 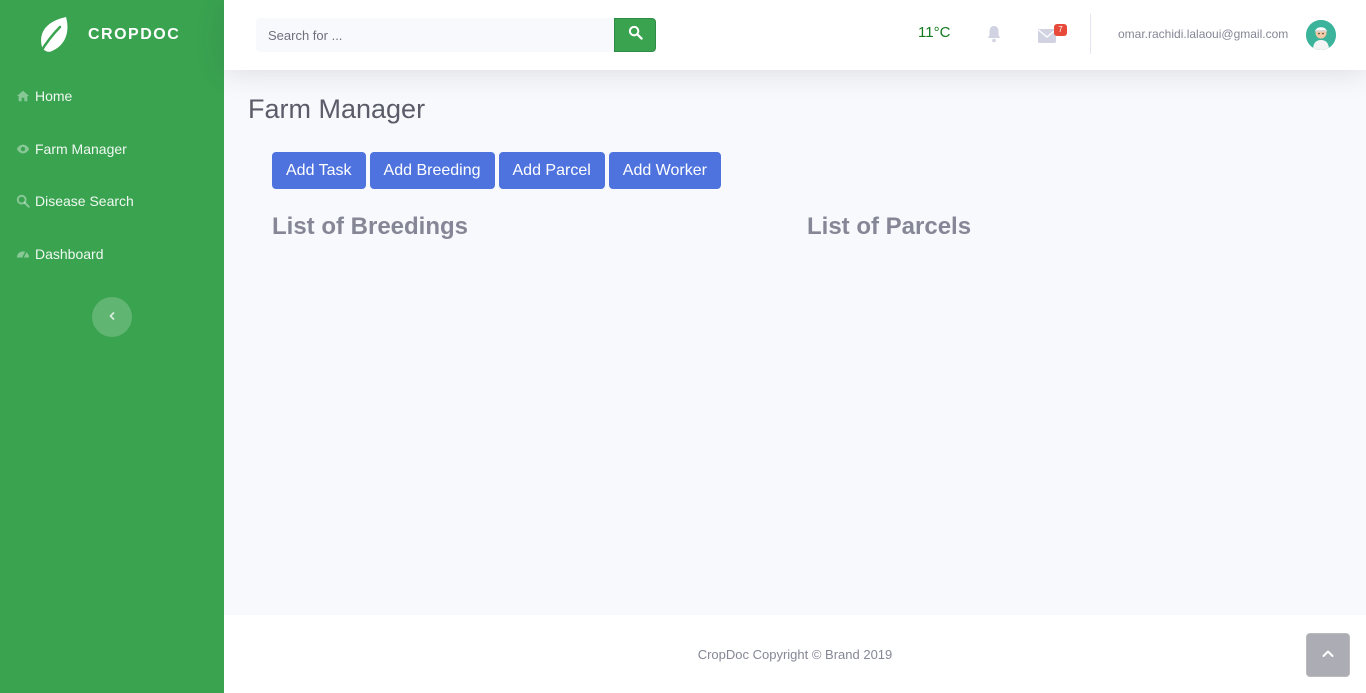 What do you see at coordinates (134, 34) in the screenshot?
I see `brand-name: CROPDOC` at bounding box center [134, 34].